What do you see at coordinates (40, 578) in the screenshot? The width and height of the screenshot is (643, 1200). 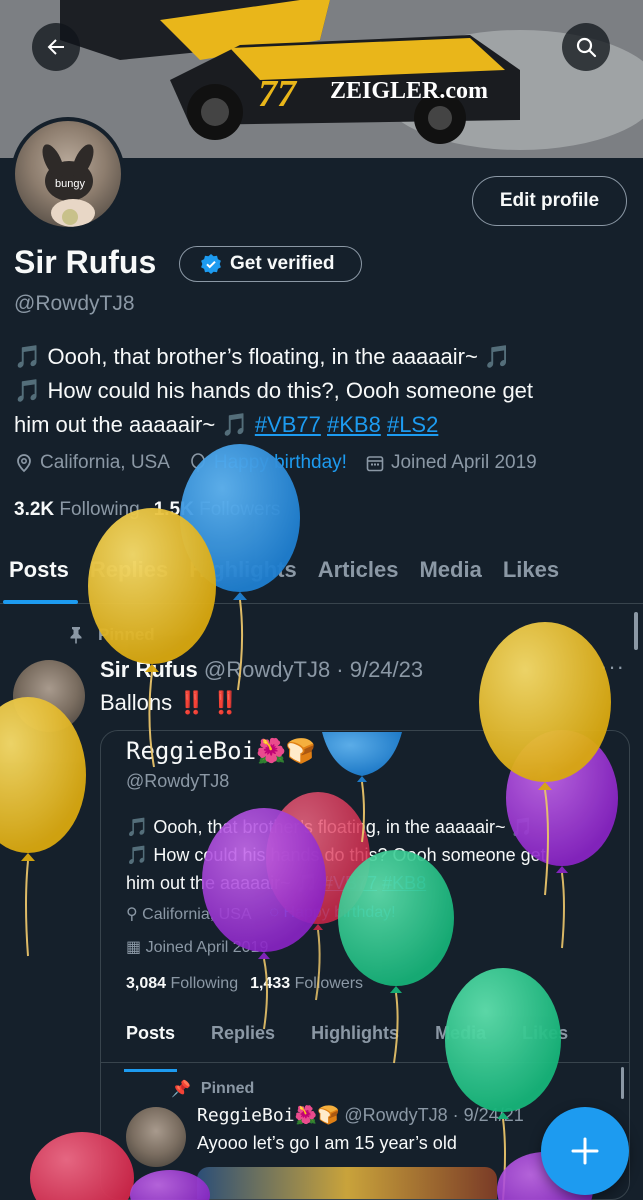 I see `tab-posts: Posts` at bounding box center [40, 578].